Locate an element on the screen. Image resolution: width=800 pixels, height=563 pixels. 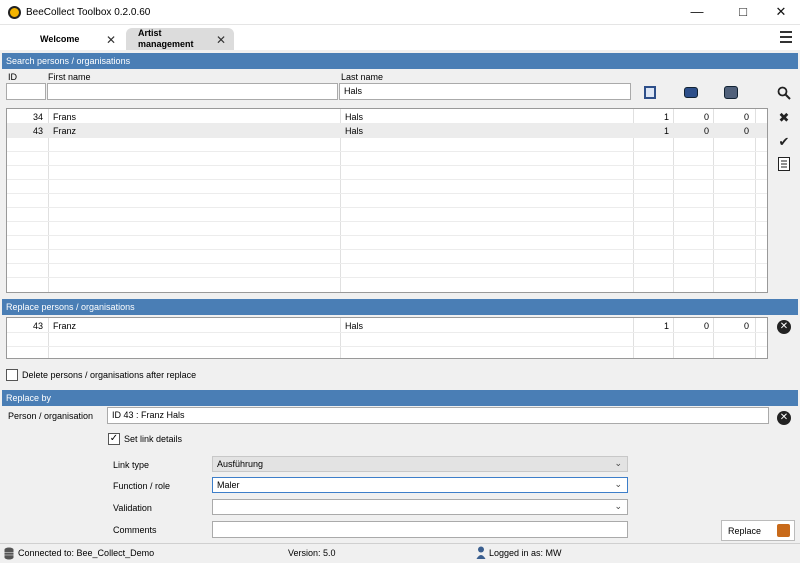
replace-button: Replace is located at coordinates (758, 530).